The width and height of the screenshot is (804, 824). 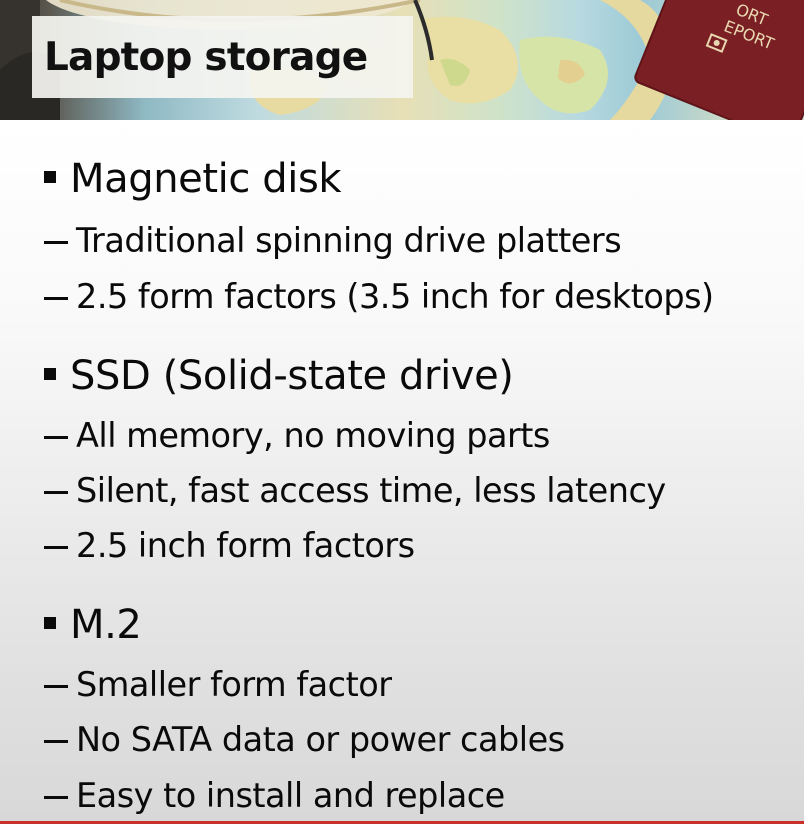 I want to click on slide-title: Laptop storage, so click(x=206, y=57).